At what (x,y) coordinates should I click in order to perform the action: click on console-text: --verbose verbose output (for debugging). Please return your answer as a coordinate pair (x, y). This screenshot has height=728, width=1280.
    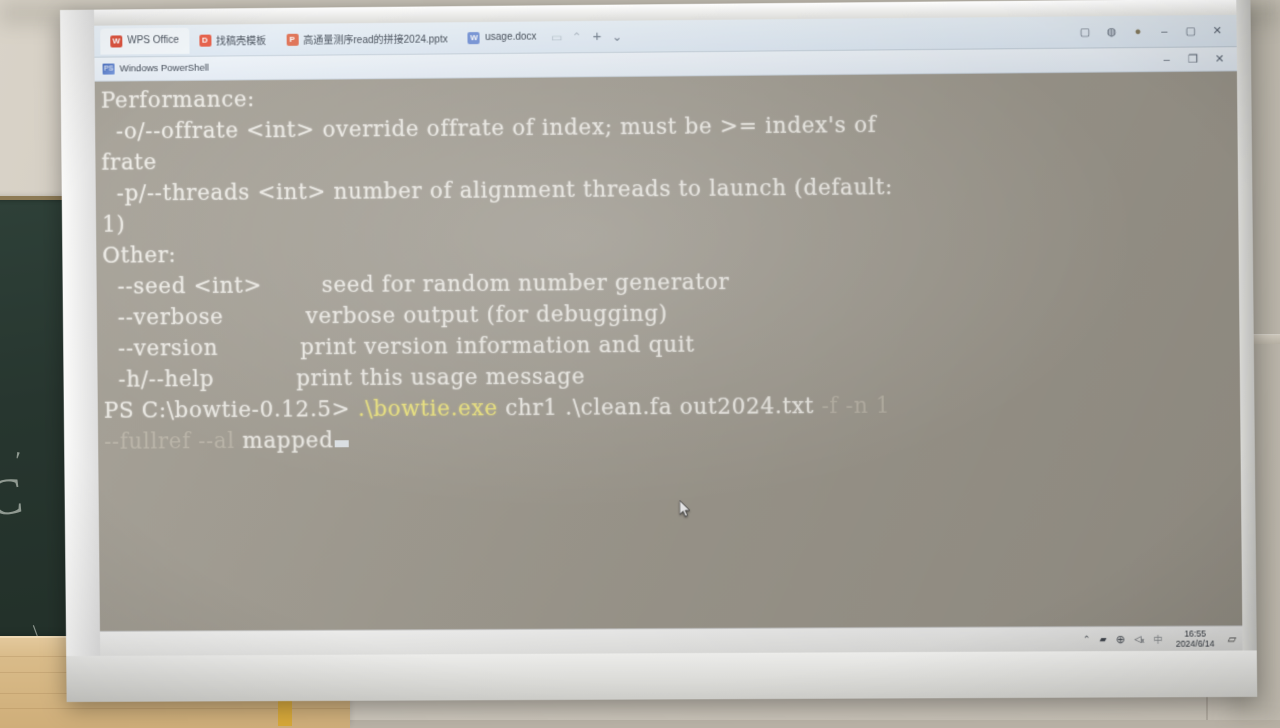
    Looking at the image, I should click on (385, 316).